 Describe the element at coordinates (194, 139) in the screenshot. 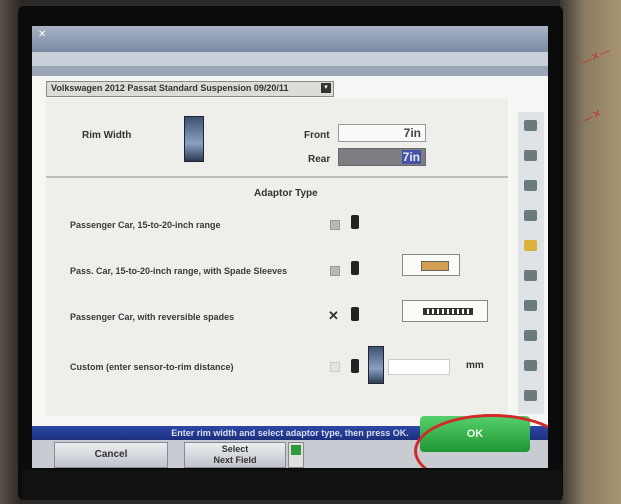

I see `rim-icon` at that location.